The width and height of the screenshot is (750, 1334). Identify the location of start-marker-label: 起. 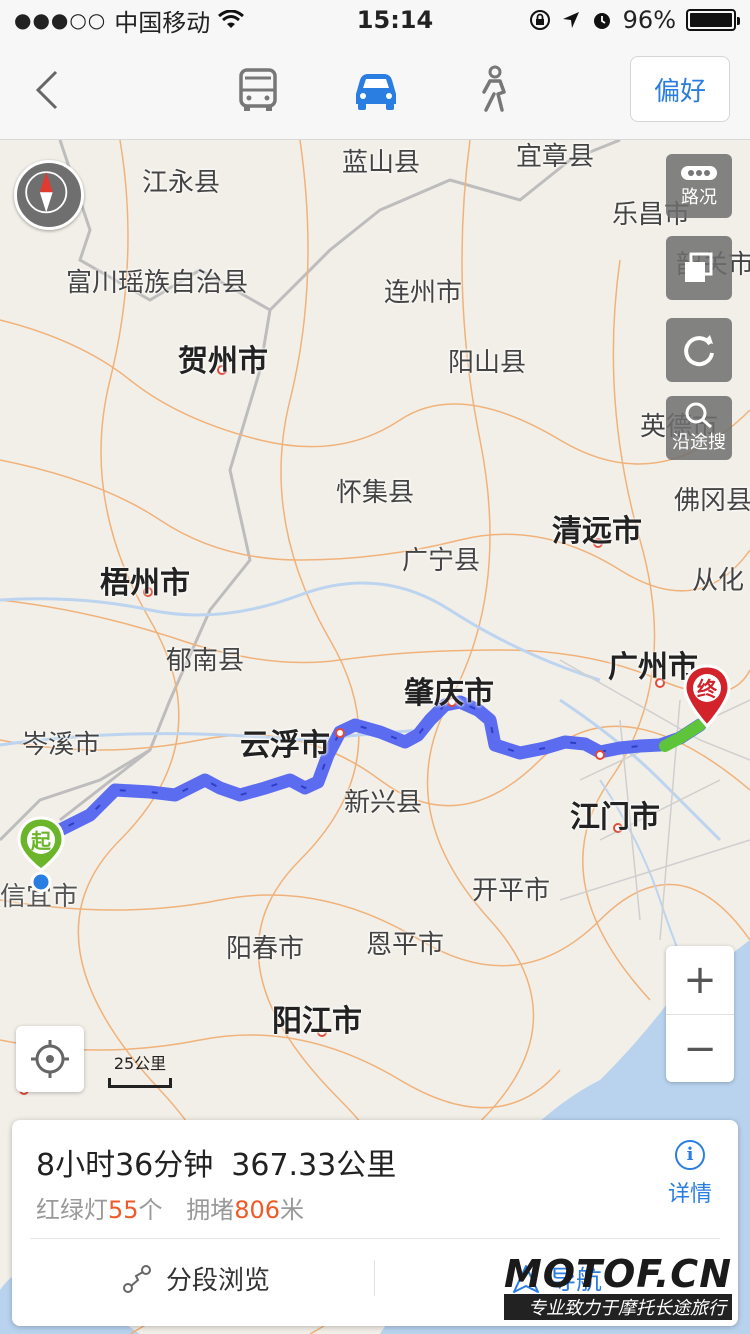
(41, 841).